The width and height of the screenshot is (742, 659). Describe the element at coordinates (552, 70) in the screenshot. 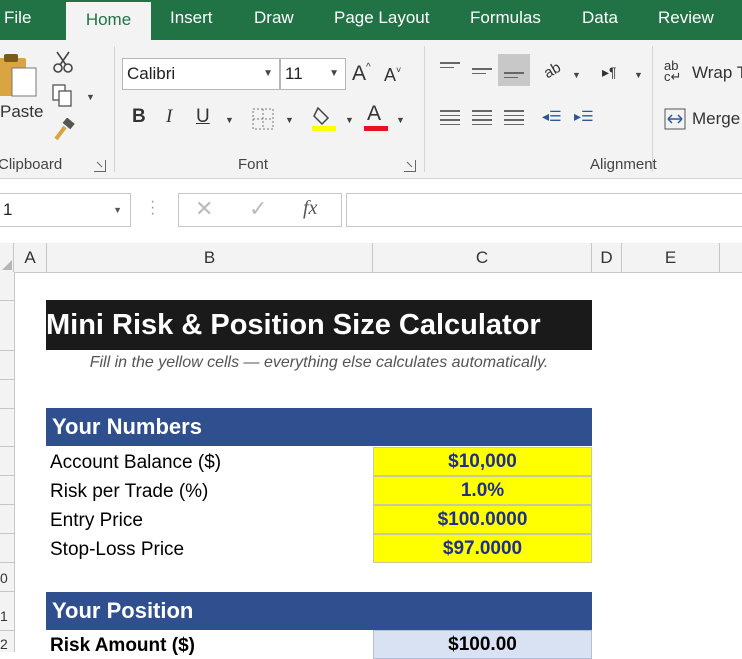

I see `orientation-icon: ab` at that location.